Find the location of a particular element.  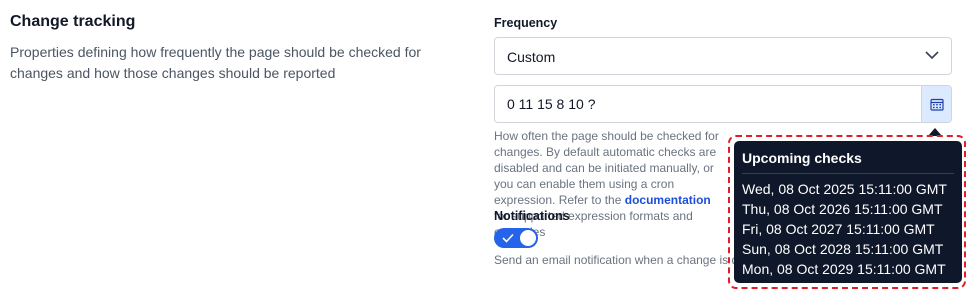

upcoming-checks-button is located at coordinates (936, 104).